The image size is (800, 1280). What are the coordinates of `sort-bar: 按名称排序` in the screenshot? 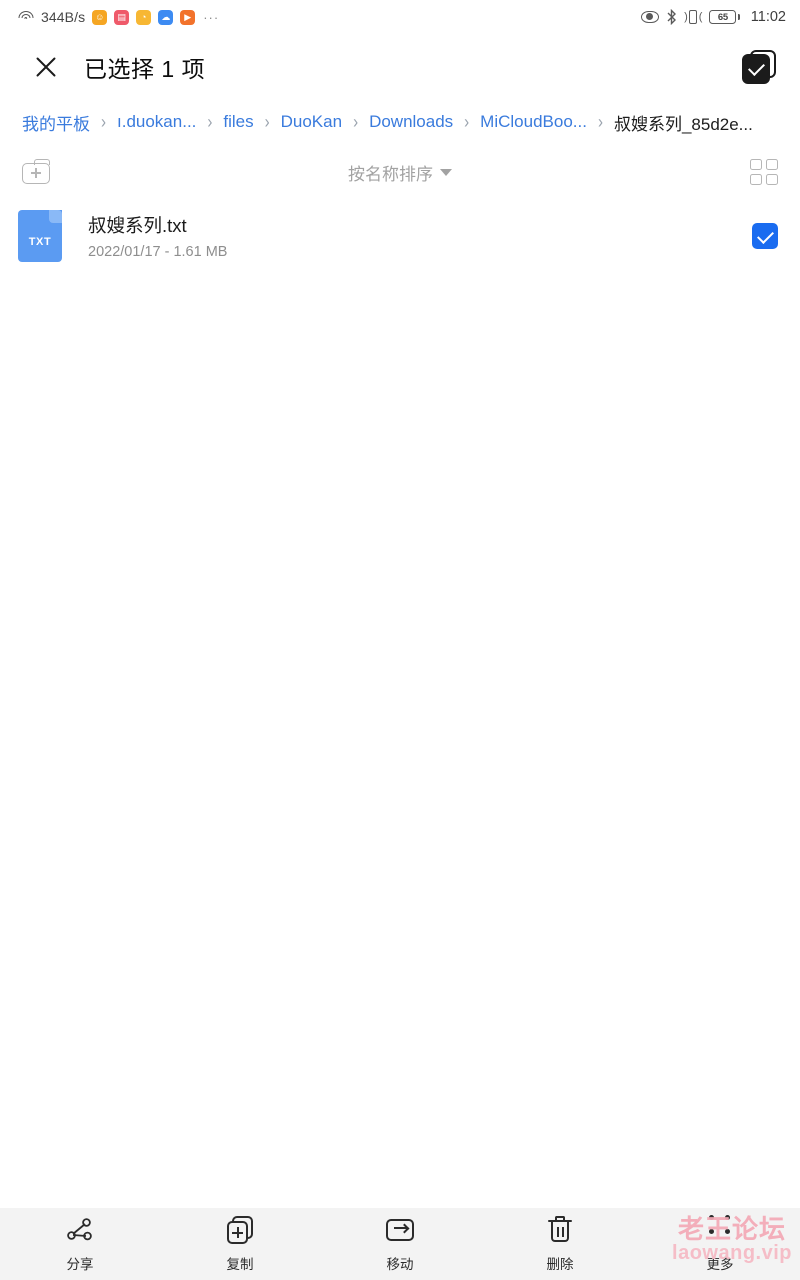 It's located at (400, 172).